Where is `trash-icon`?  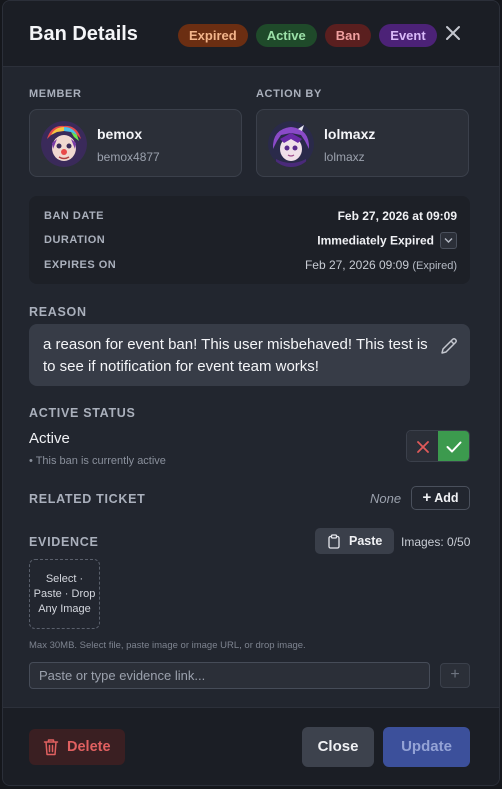
trash-icon is located at coordinates (51, 747).